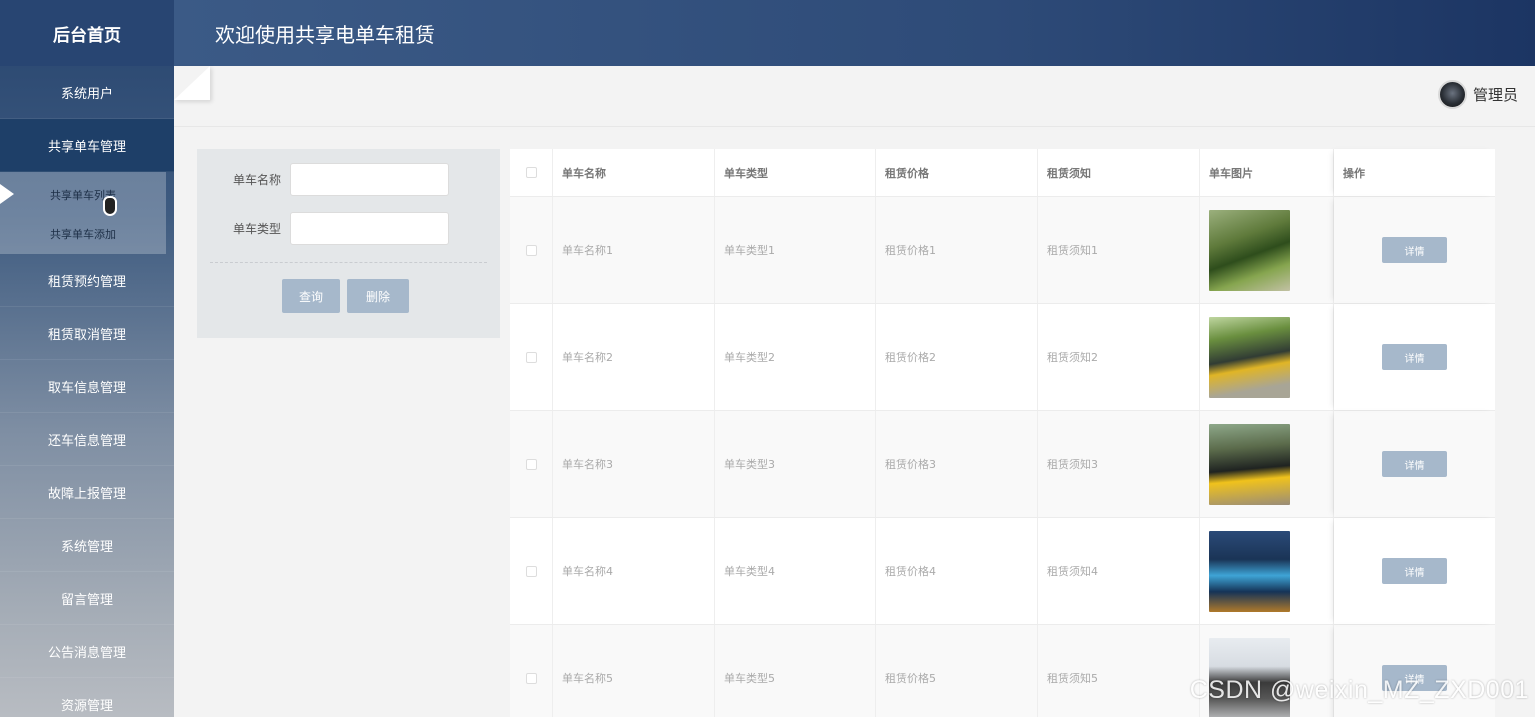  I want to click on user-menu: 管理员, so click(1477, 94).